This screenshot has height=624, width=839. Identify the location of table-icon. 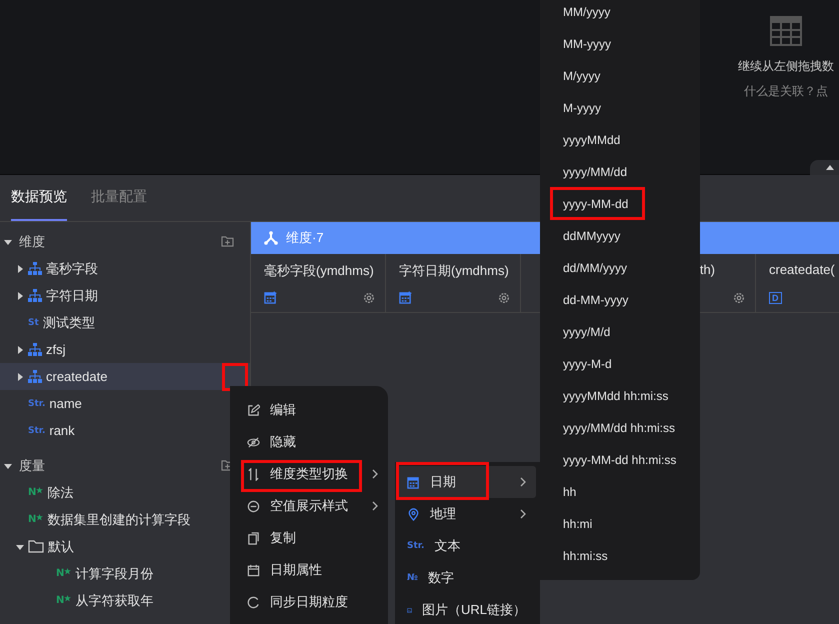
(786, 31).